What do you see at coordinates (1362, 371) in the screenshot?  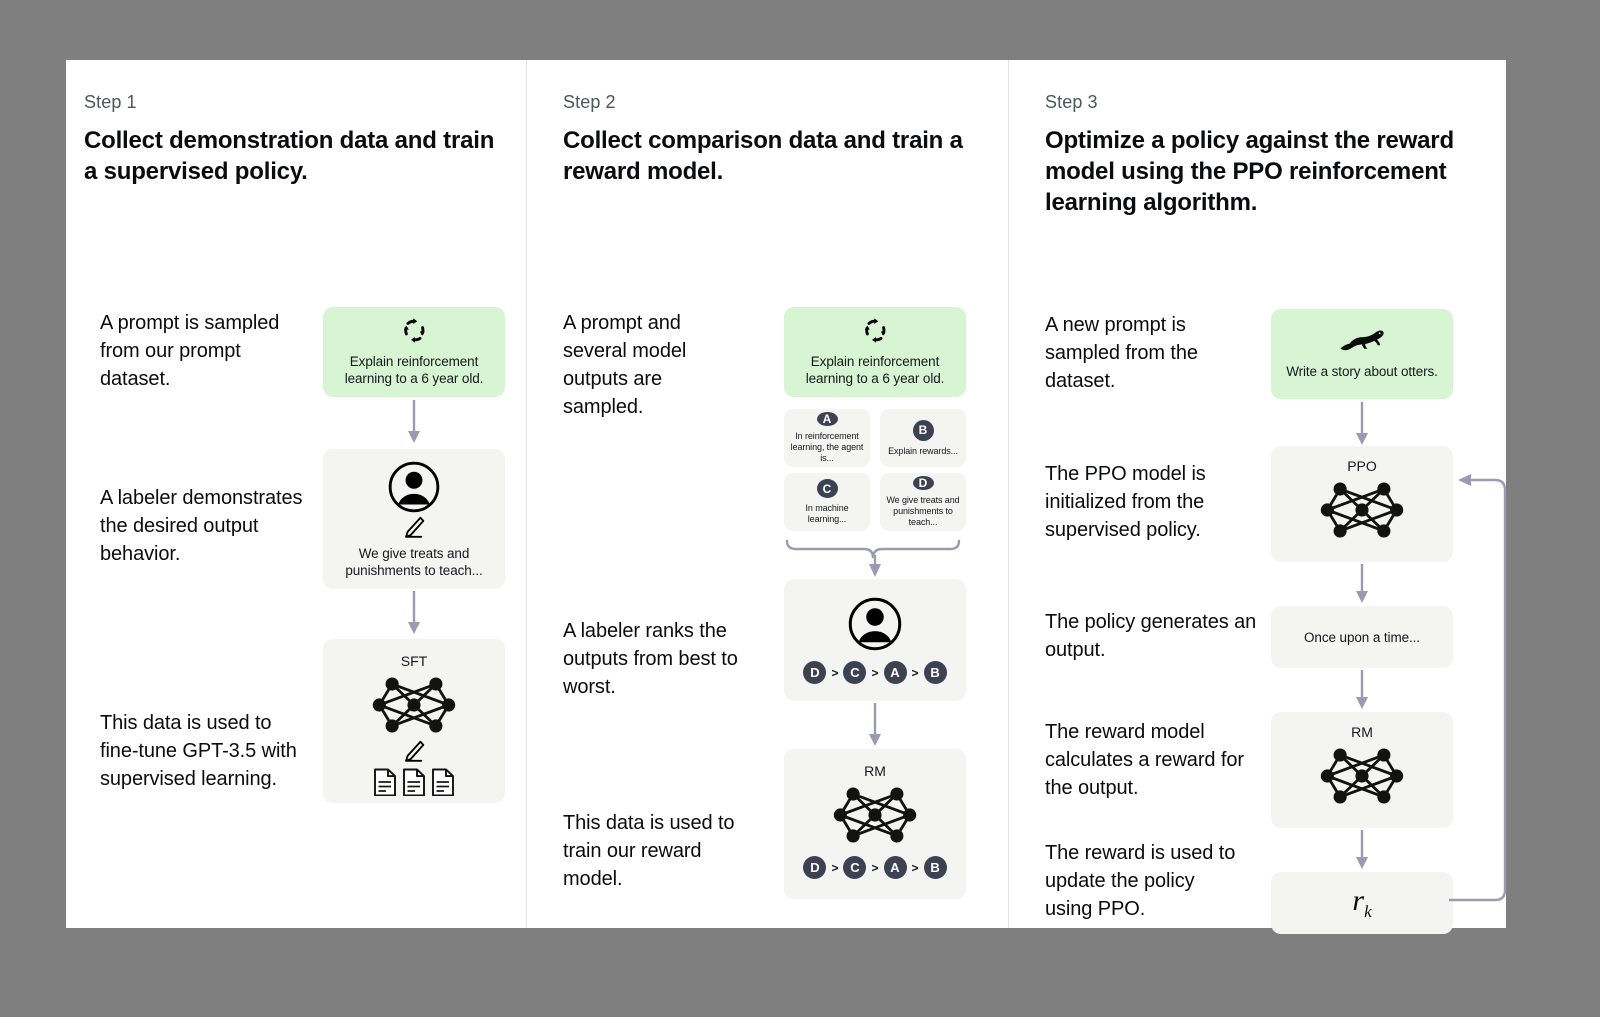 I see `prompt-box-3-text: Write a story about otters.` at bounding box center [1362, 371].